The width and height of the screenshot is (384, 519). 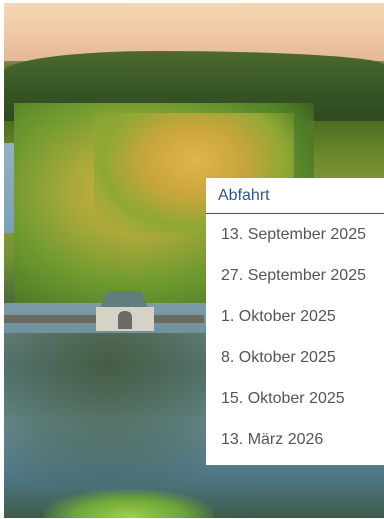 I want to click on departure-header: Abfahrt, so click(x=295, y=196).